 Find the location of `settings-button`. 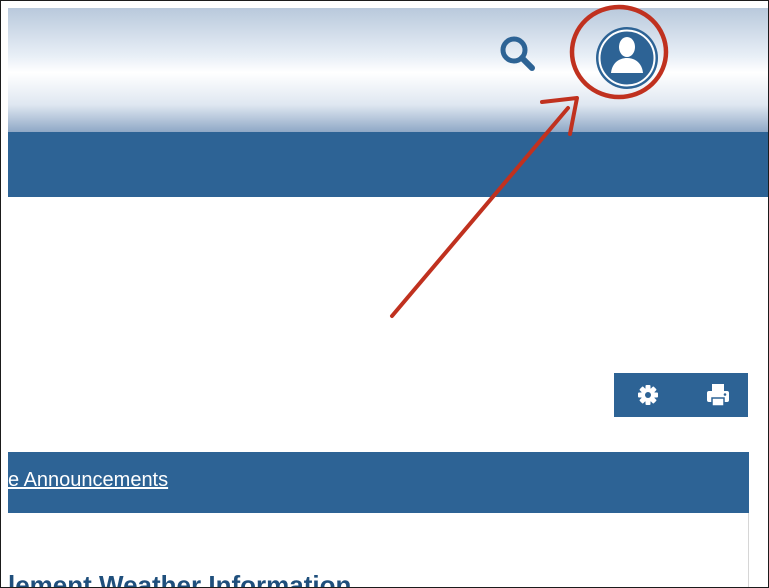

settings-button is located at coordinates (648, 395).